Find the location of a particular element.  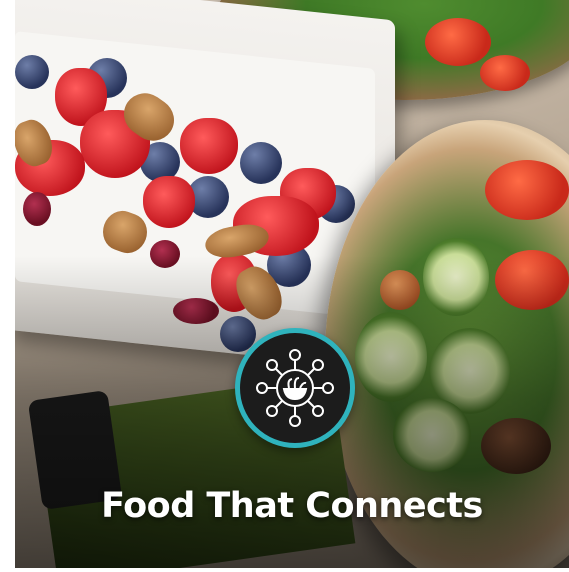

food-network-icon is located at coordinates (295, 388).